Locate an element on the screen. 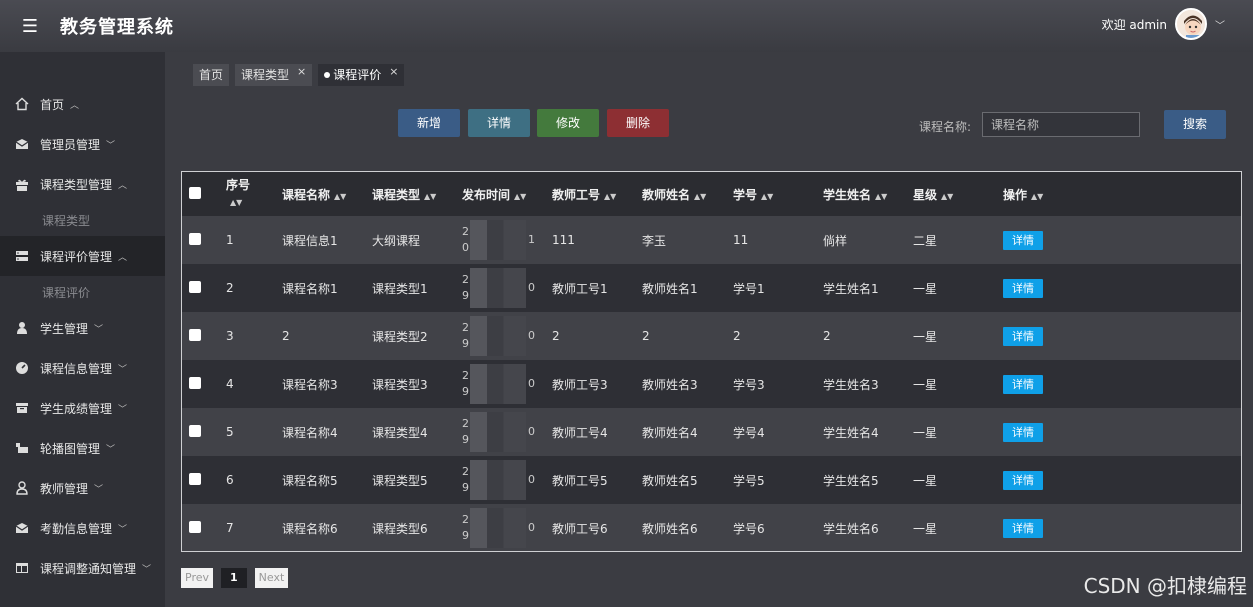  next-page-button: Next is located at coordinates (271, 578).